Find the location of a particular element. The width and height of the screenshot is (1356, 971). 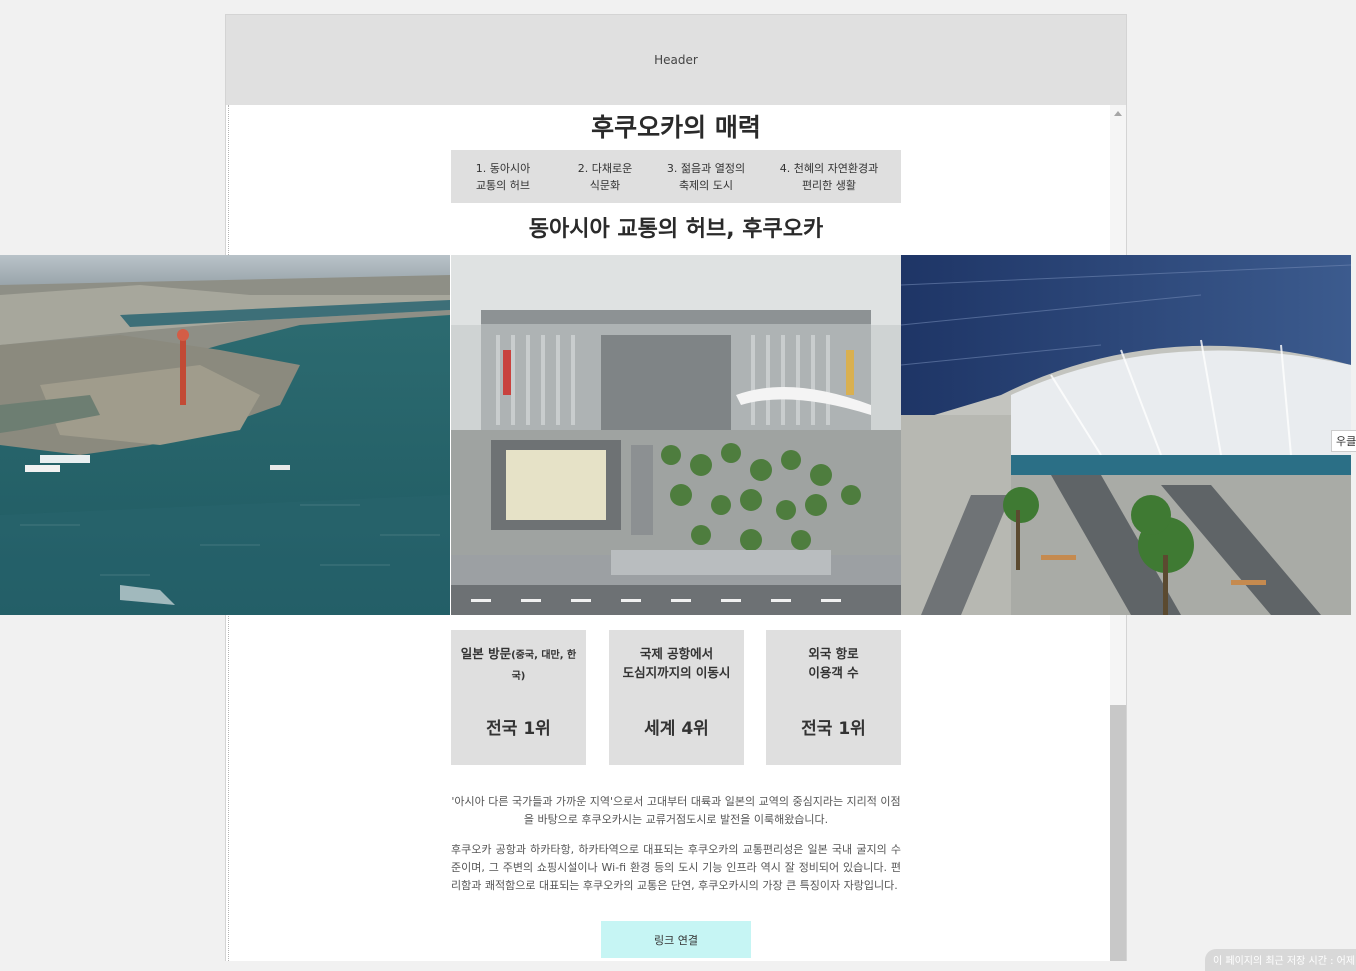

airport-terminal-photo is located at coordinates (1126, 435).